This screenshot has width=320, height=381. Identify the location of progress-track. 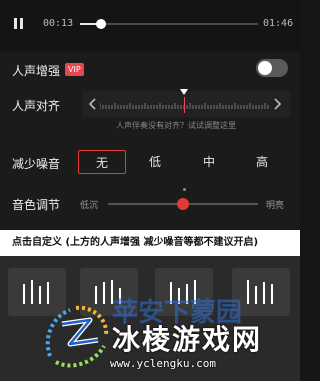
(169, 24).